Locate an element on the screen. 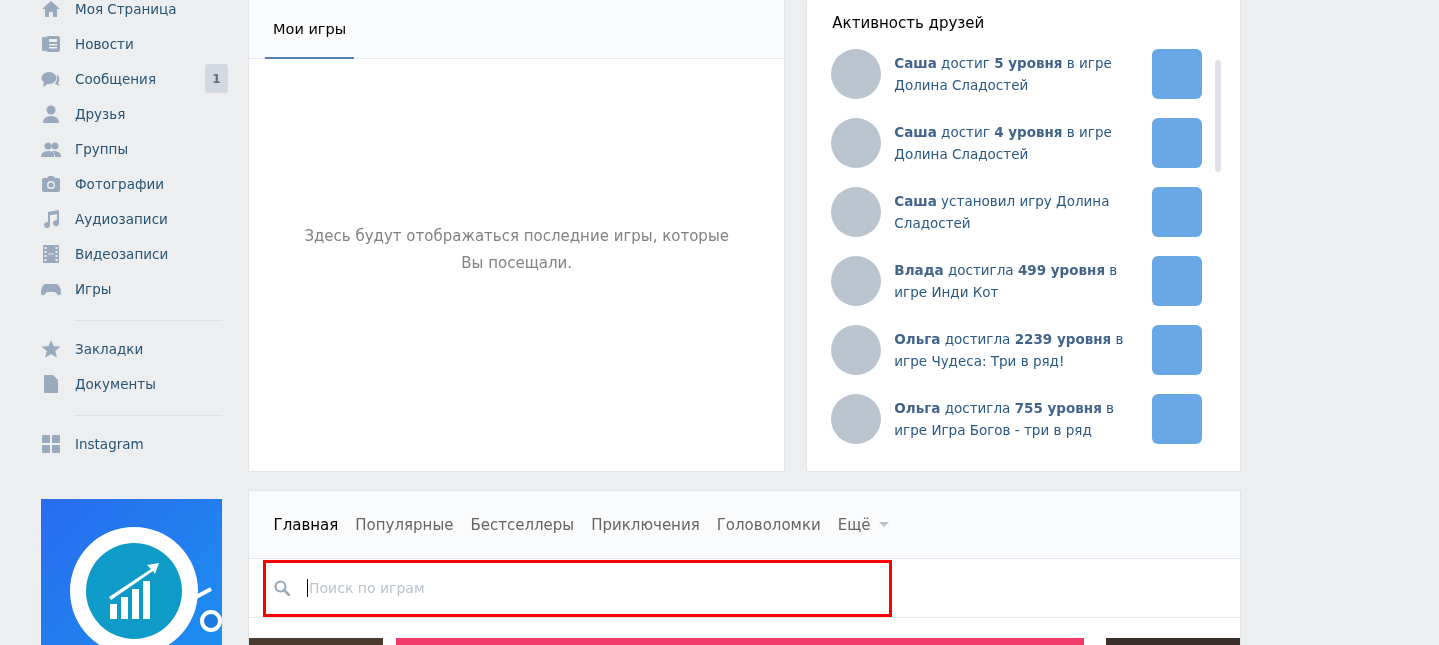  sidebar-item: Игры is located at coordinates (134, 288).